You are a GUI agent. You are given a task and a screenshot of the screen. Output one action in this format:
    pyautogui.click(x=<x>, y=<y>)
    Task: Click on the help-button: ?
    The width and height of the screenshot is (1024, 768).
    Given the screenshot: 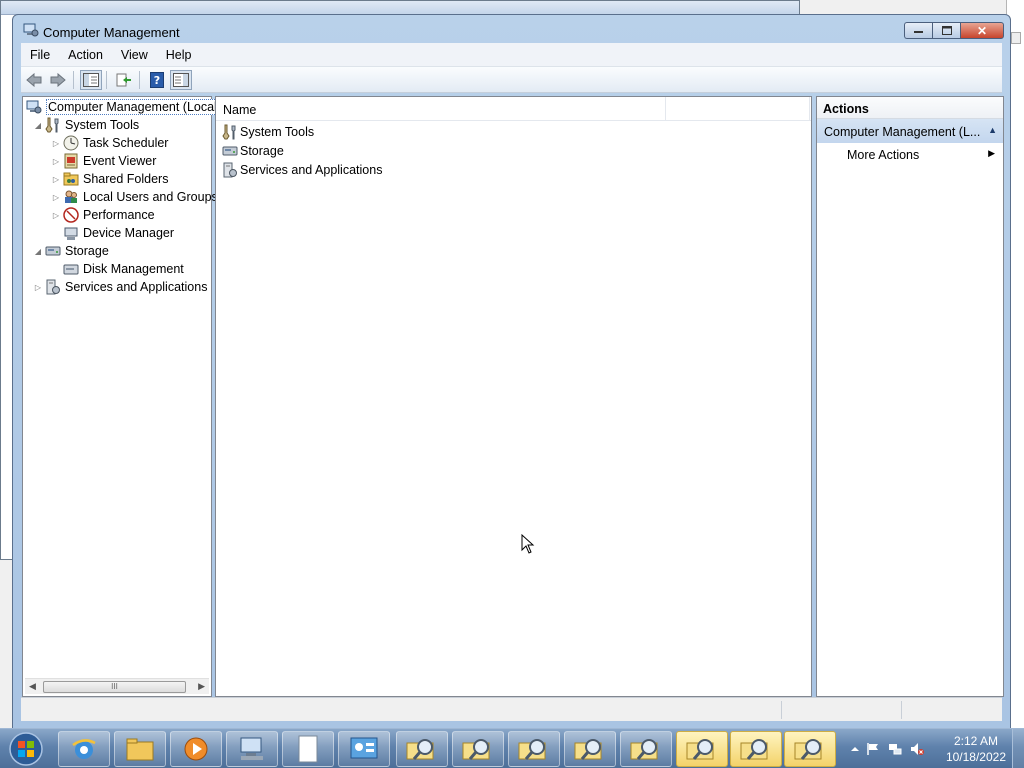 What is the action you would take?
    pyautogui.click(x=157, y=80)
    